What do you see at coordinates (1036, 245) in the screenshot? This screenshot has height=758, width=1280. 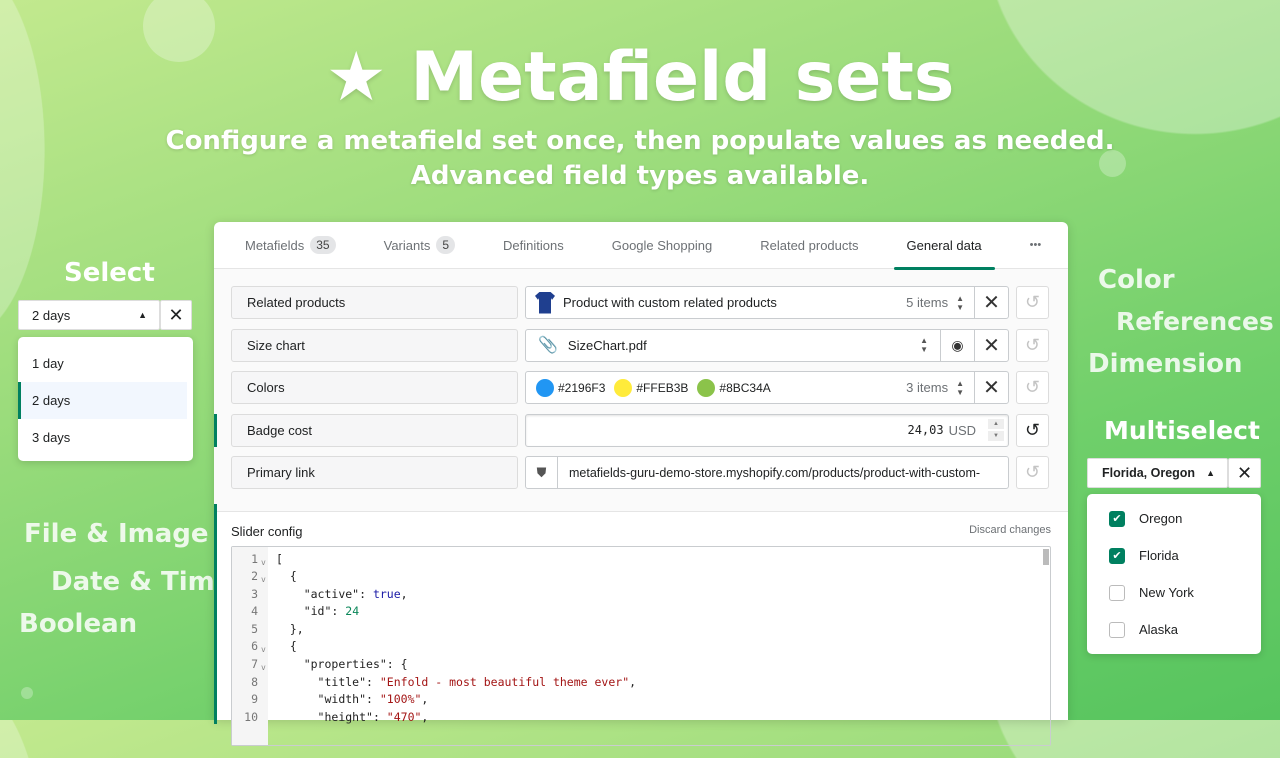 I see `more-tabs-button: •••` at bounding box center [1036, 245].